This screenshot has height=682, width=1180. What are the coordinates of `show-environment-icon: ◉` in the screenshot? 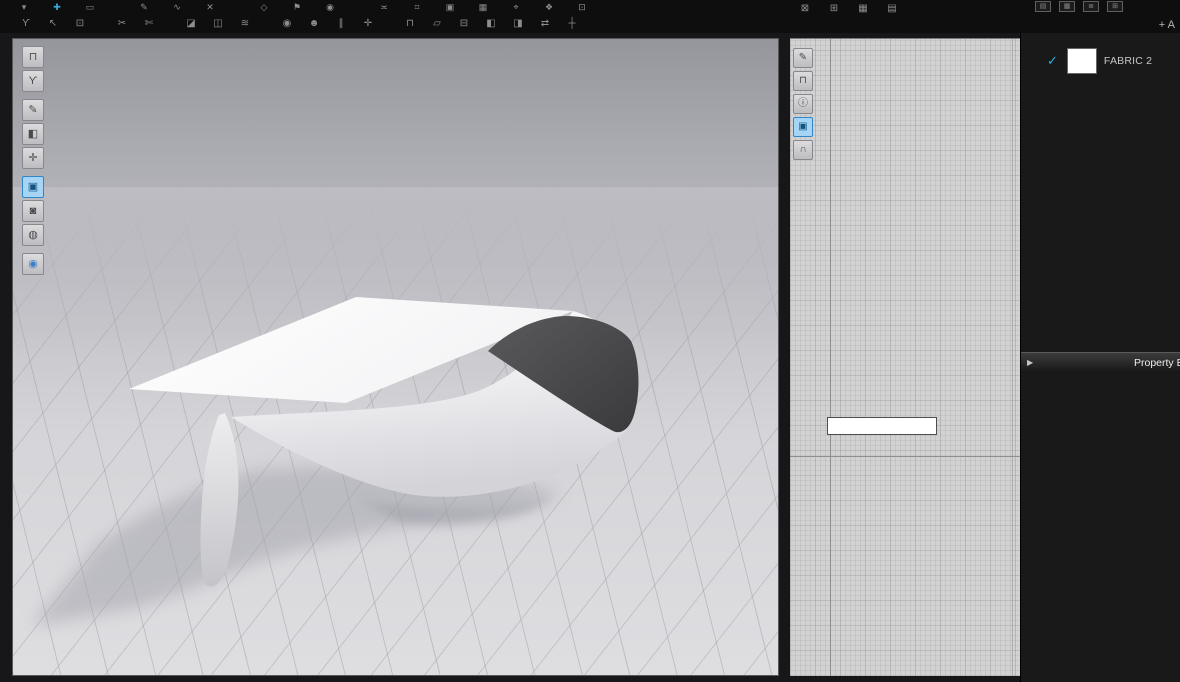 It's located at (33, 264).